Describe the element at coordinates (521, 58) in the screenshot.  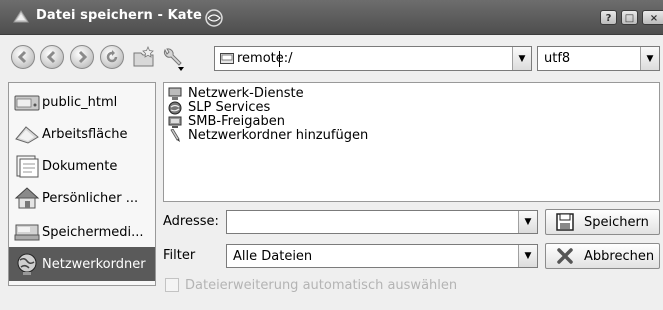
I see `path-dropdown-button: ▼` at that location.